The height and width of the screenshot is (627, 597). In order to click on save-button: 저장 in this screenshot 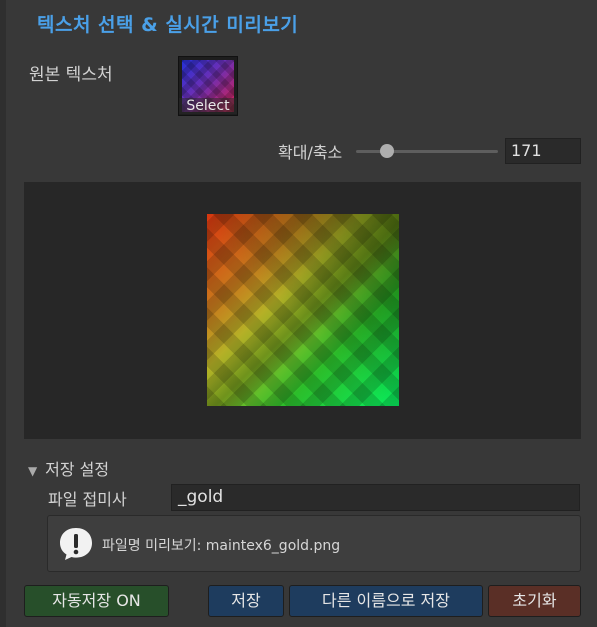, I will do `click(246, 601)`.